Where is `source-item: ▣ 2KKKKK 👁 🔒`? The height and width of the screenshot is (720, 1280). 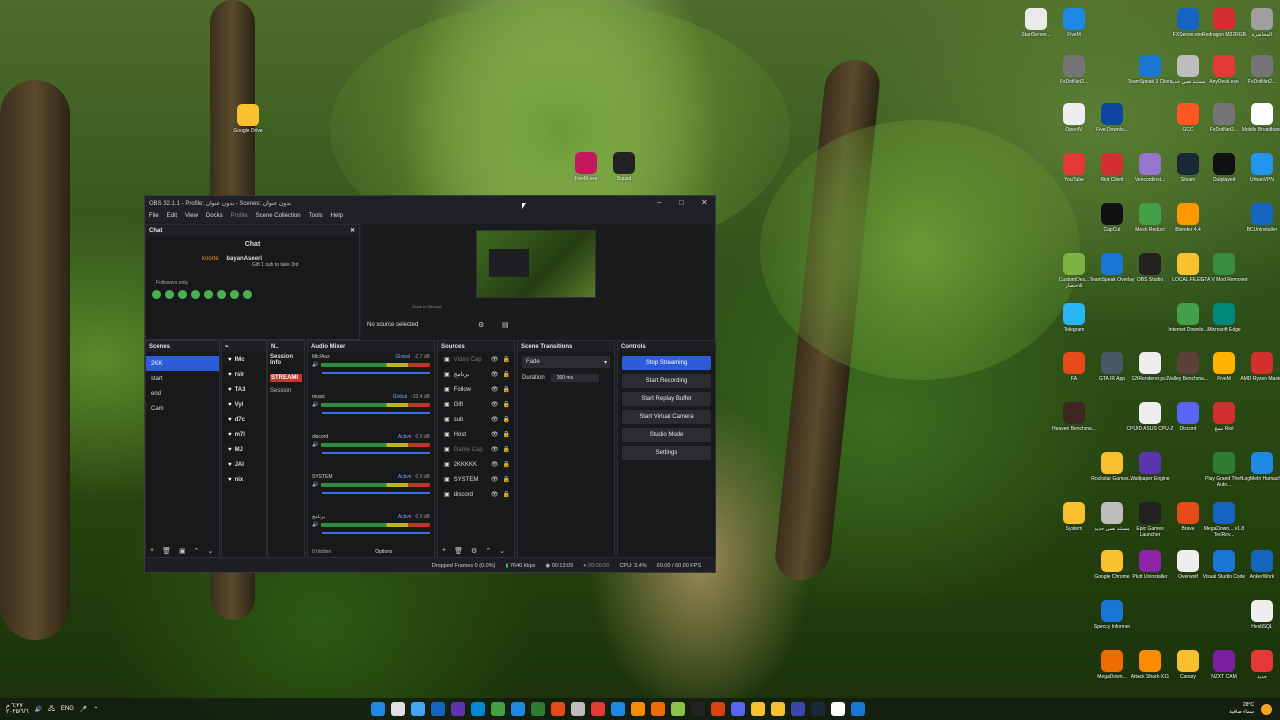 source-item: ▣ 2KKKKK 👁 🔒 is located at coordinates (476, 464).